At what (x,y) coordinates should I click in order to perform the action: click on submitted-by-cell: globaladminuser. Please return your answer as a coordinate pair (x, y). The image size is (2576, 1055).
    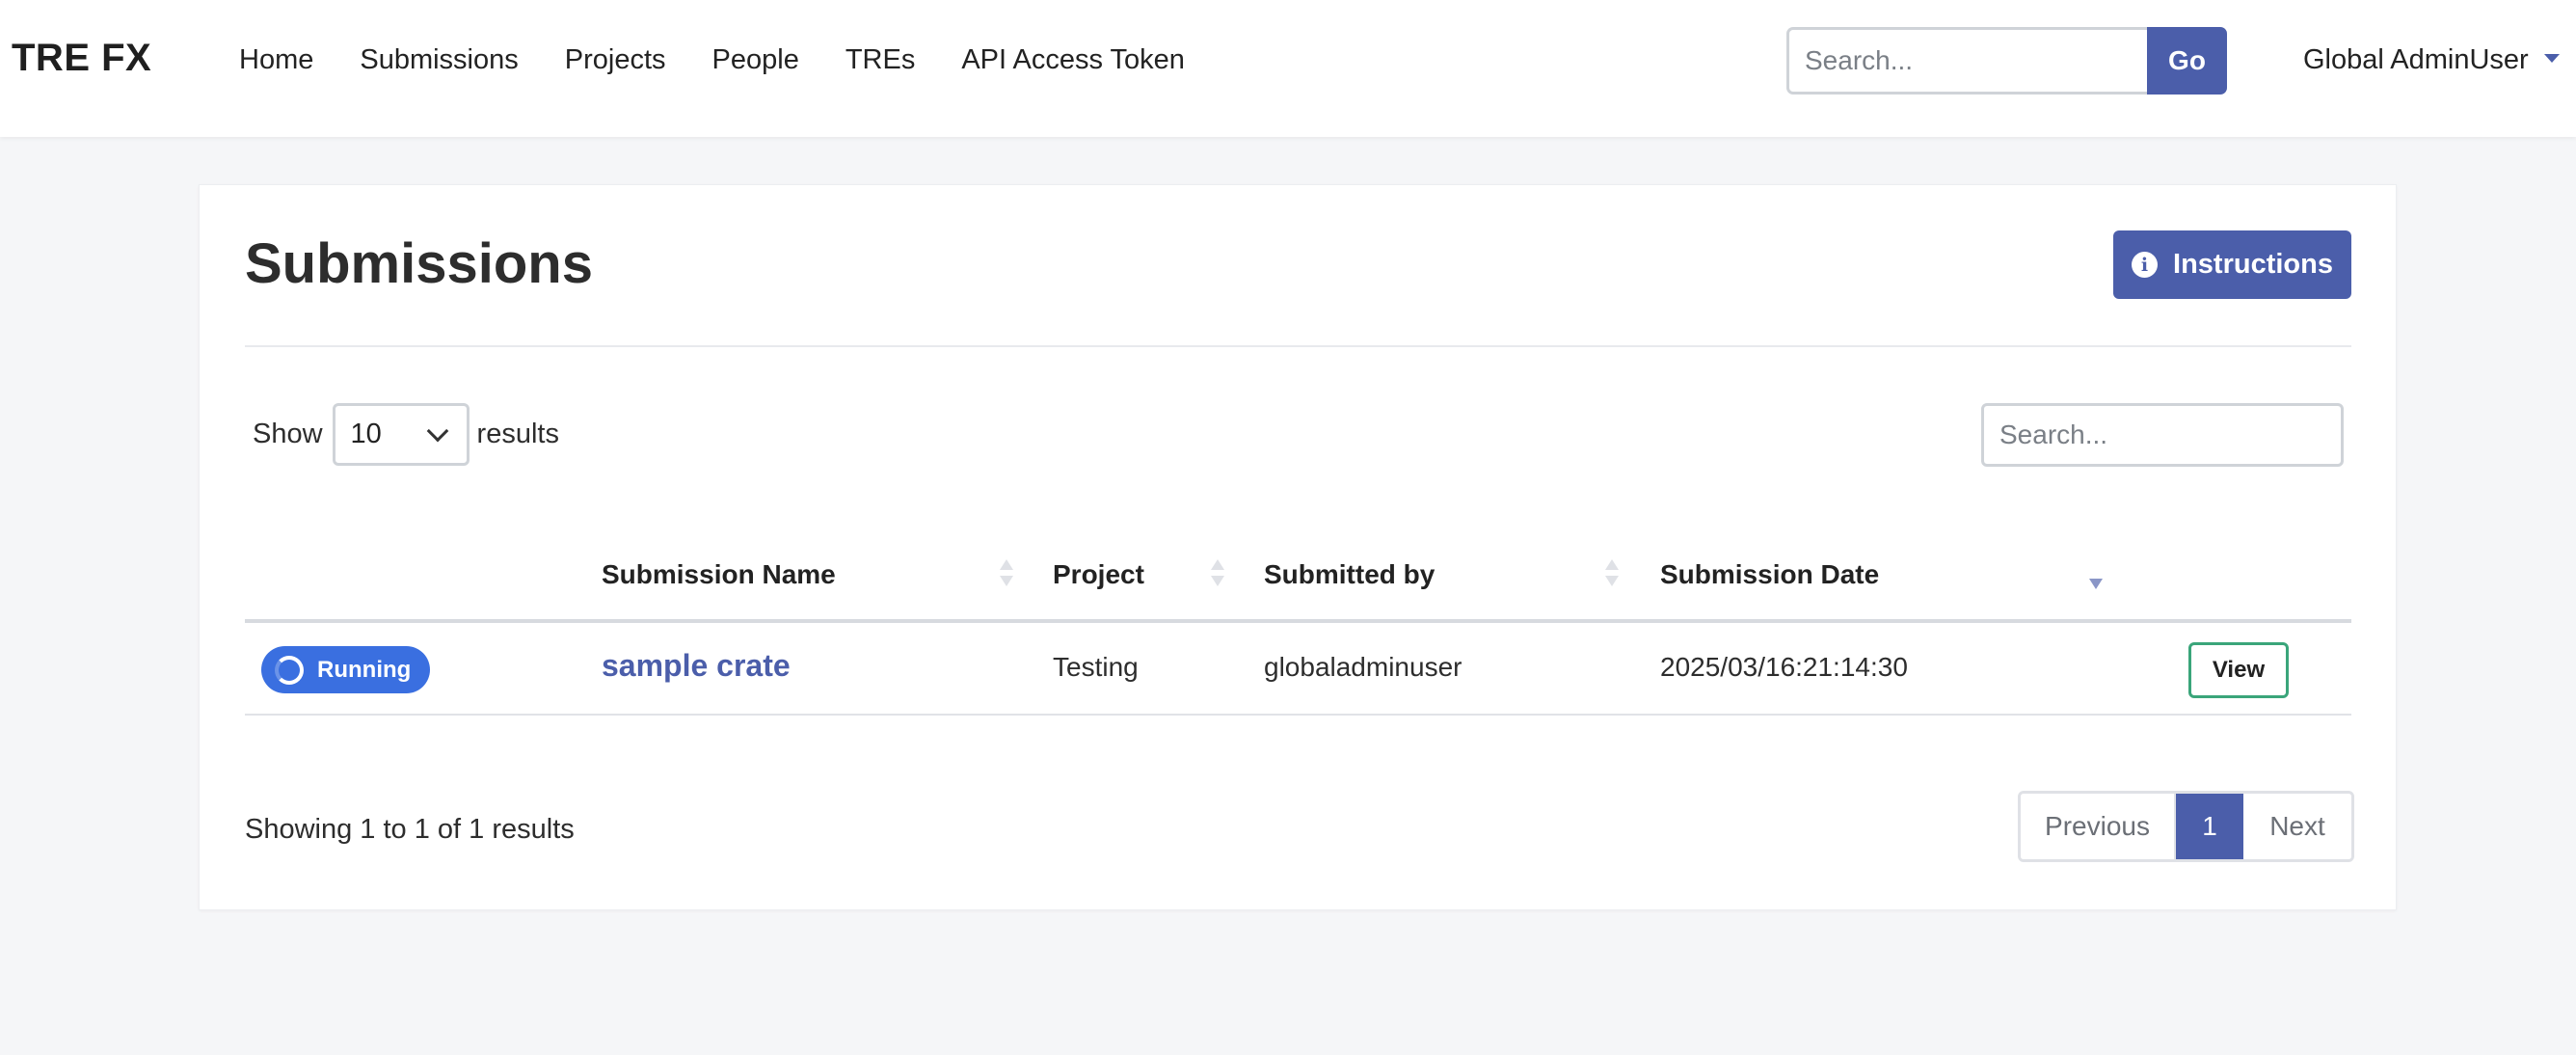
    Looking at the image, I should click on (1363, 667).